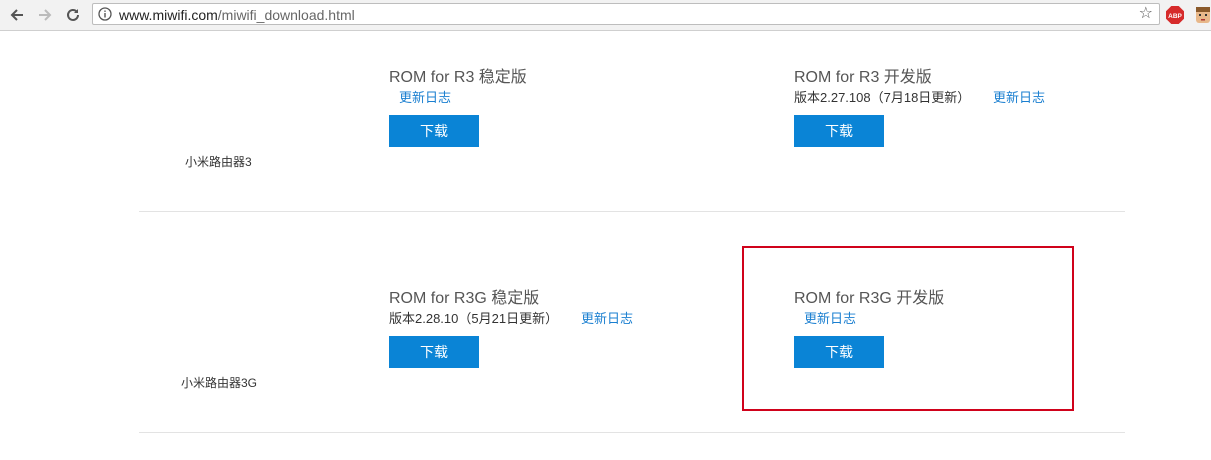  I want to click on arrow-left-icon, so click(16, 15).